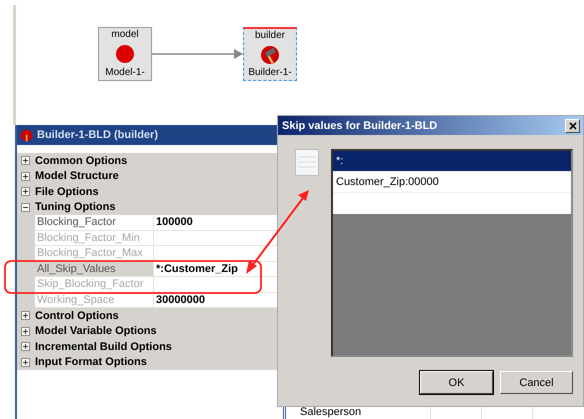 The image size is (584, 419). I want to click on close-button, so click(572, 125).